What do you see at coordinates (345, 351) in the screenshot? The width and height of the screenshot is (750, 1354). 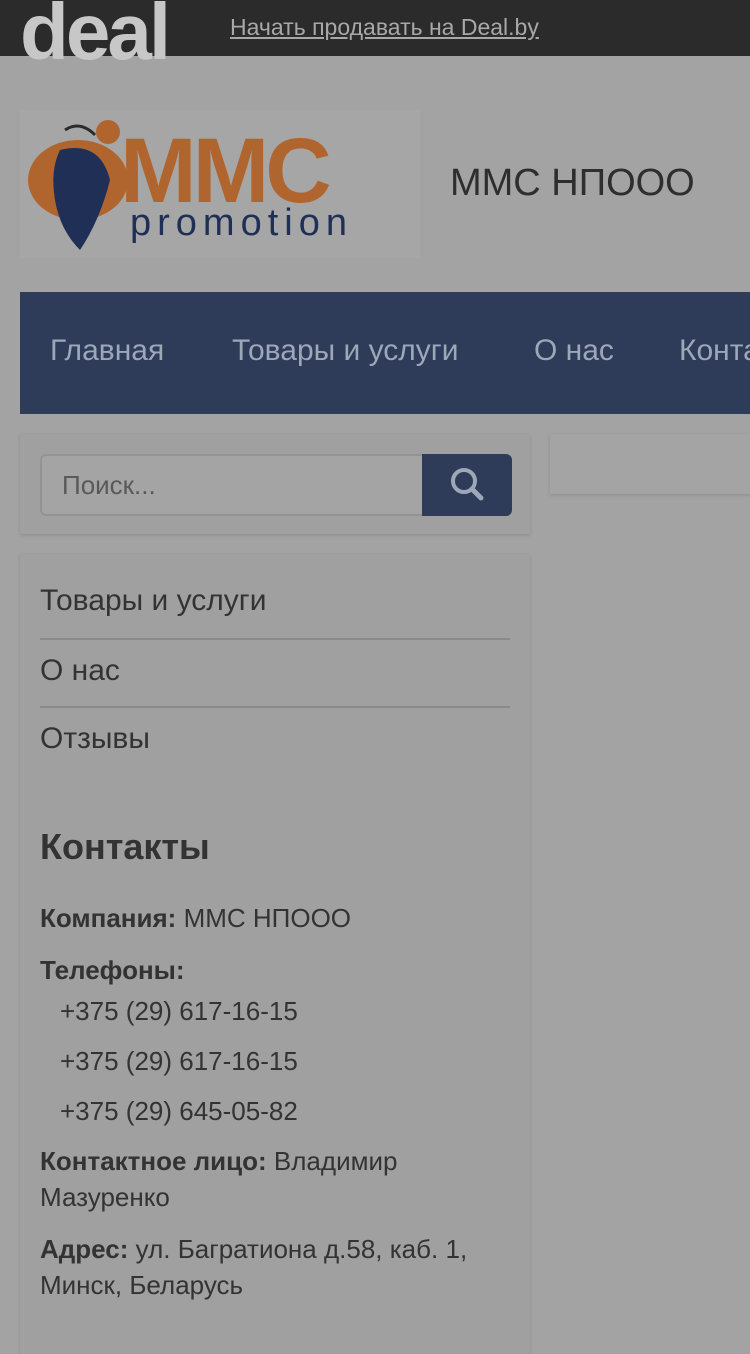 I see `nav-item-products: Товары и услуги` at bounding box center [345, 351].